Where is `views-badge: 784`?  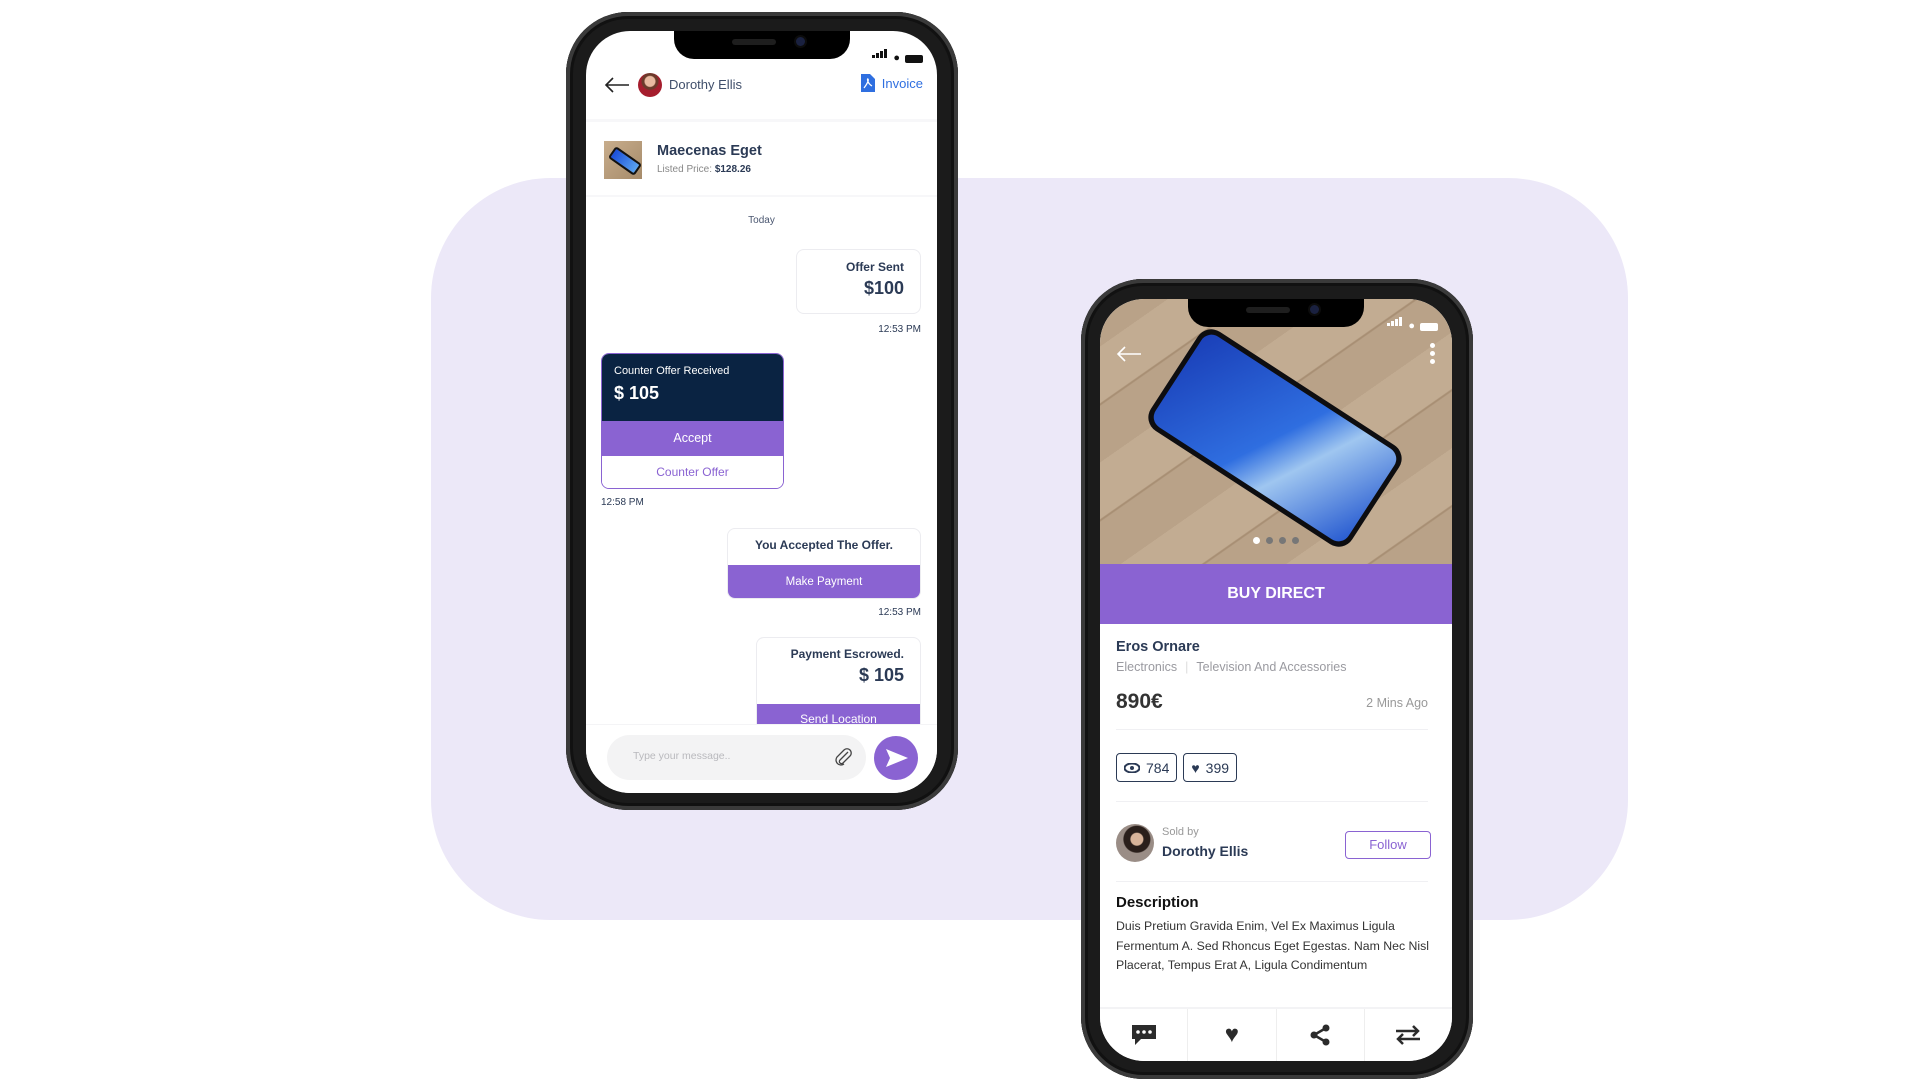
views-badge: 784 is located at coordinates (1147, 767).